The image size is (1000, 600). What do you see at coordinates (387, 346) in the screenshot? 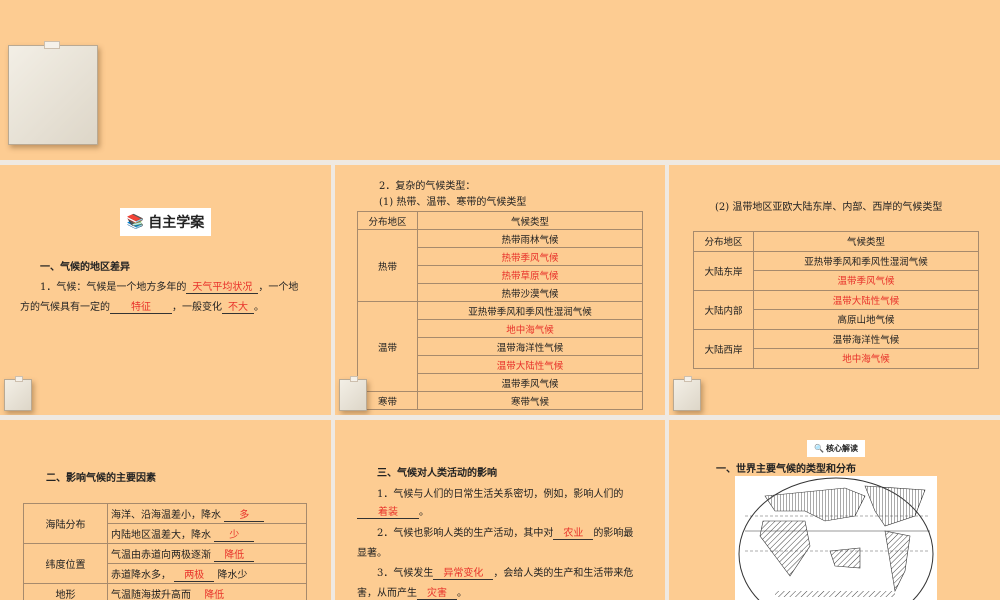
I see `zone-cell: 温带` at bounding box center [387, 346].